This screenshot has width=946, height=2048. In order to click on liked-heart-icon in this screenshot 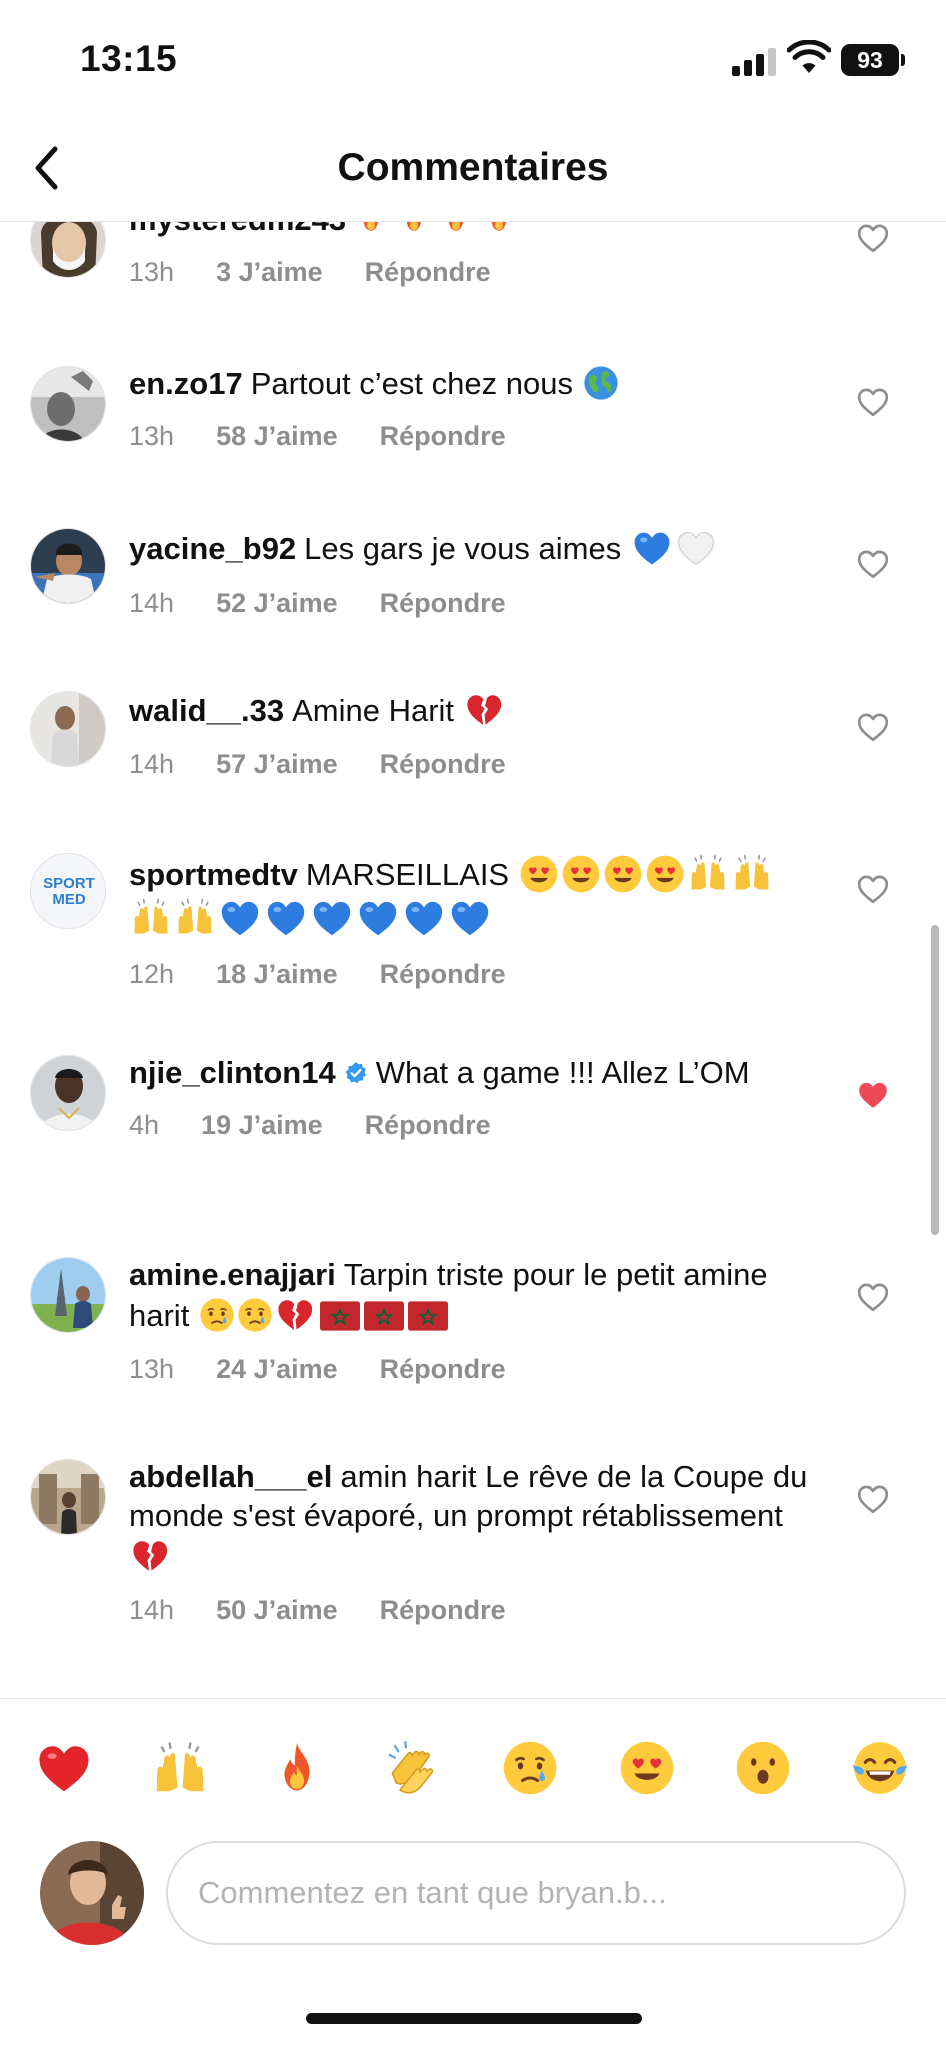, I will do `click(873, 1095)`.